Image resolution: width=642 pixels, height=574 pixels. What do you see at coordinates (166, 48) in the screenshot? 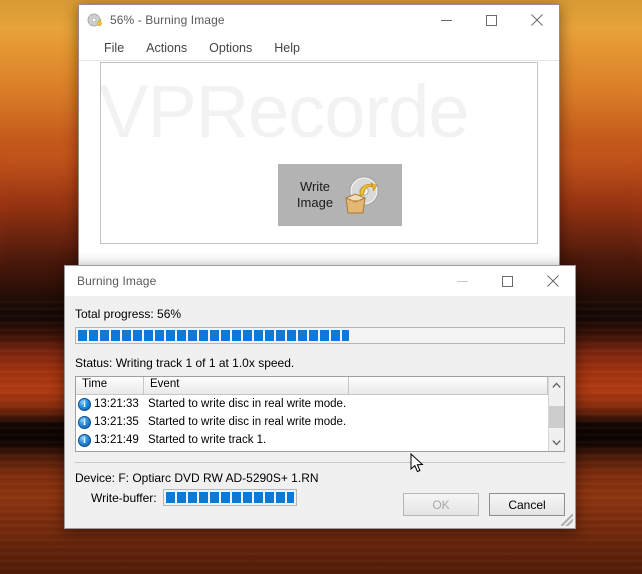
I see `menu-item-actions: Actions` at bounding box center [166, 48].